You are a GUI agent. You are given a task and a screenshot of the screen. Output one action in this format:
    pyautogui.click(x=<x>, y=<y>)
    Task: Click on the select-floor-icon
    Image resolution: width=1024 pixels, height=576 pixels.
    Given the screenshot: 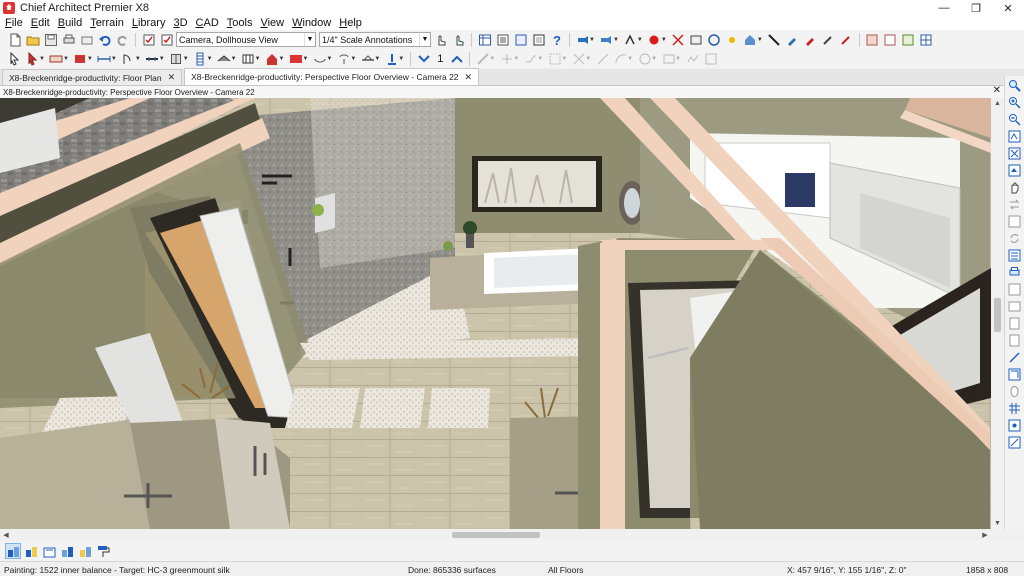 What is the action you would take?
    pyautogui.click(x=49, y=551)
    